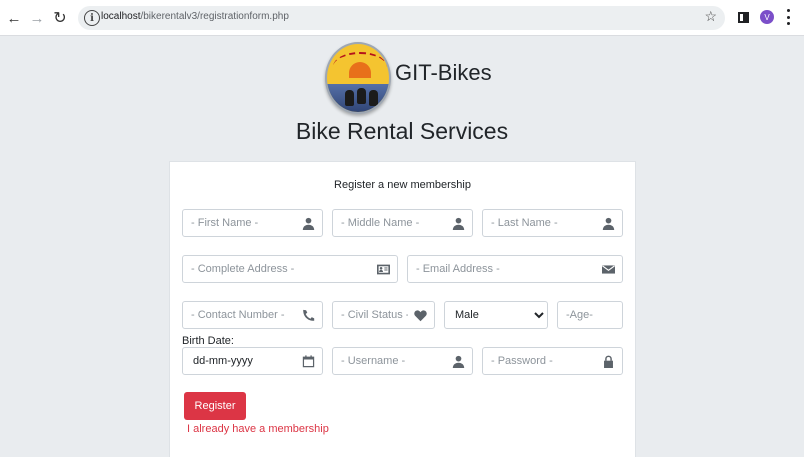 Image resolution: width=804 pixels, height=457 pixels. I want to click on address-card-icon, so click(383, 269).